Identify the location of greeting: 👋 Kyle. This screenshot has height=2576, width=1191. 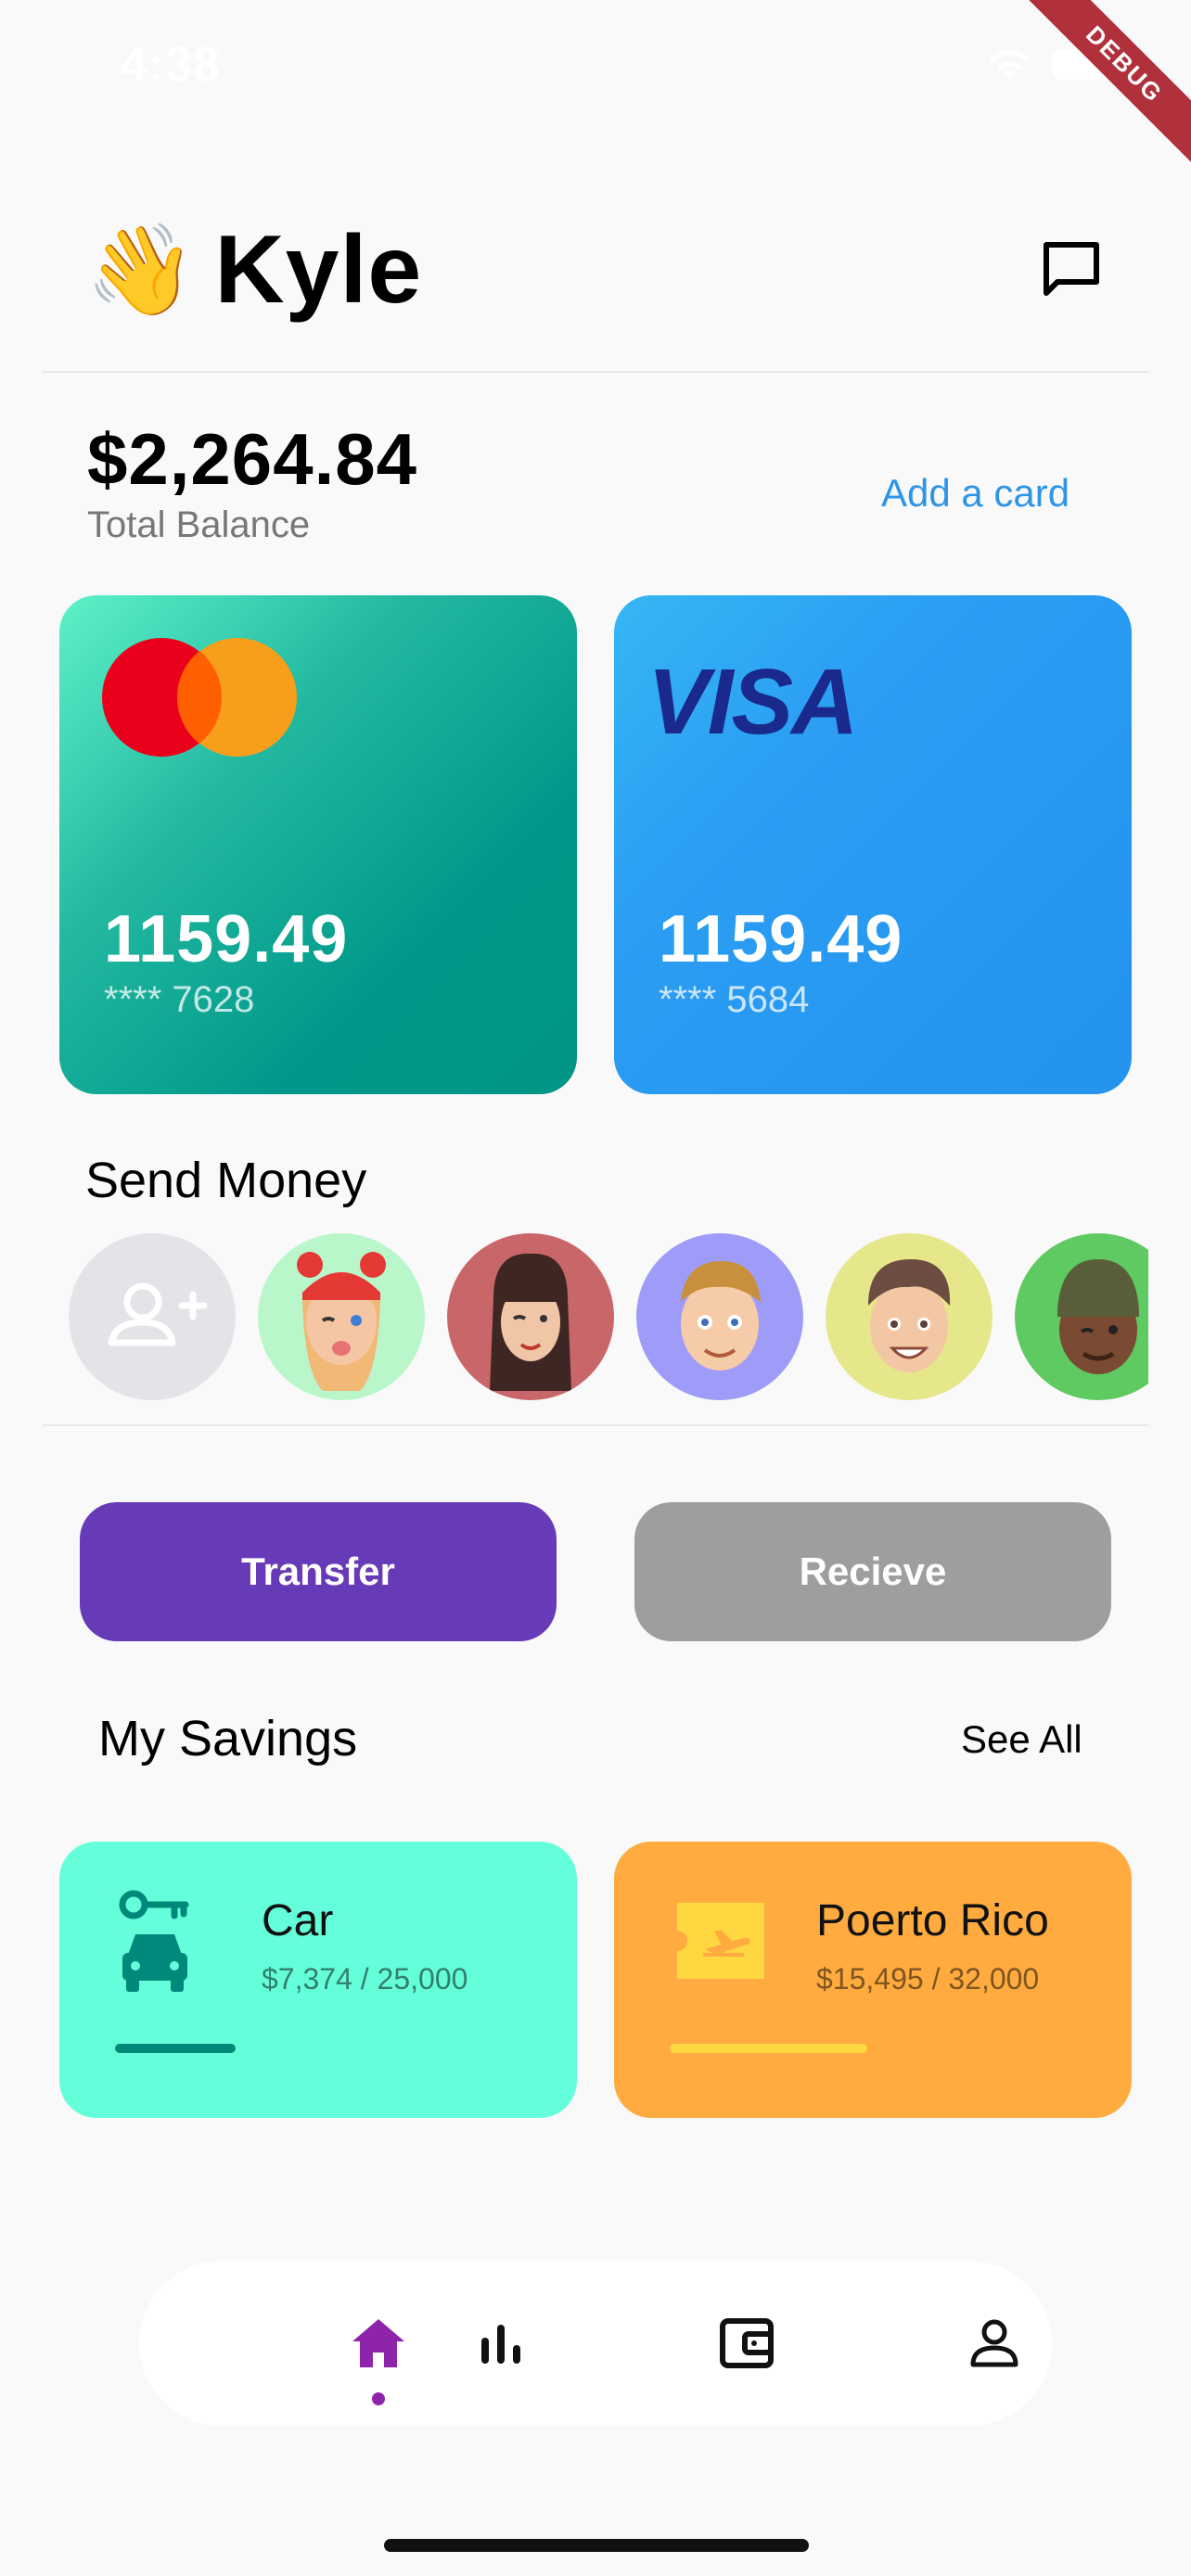
(253, 270).